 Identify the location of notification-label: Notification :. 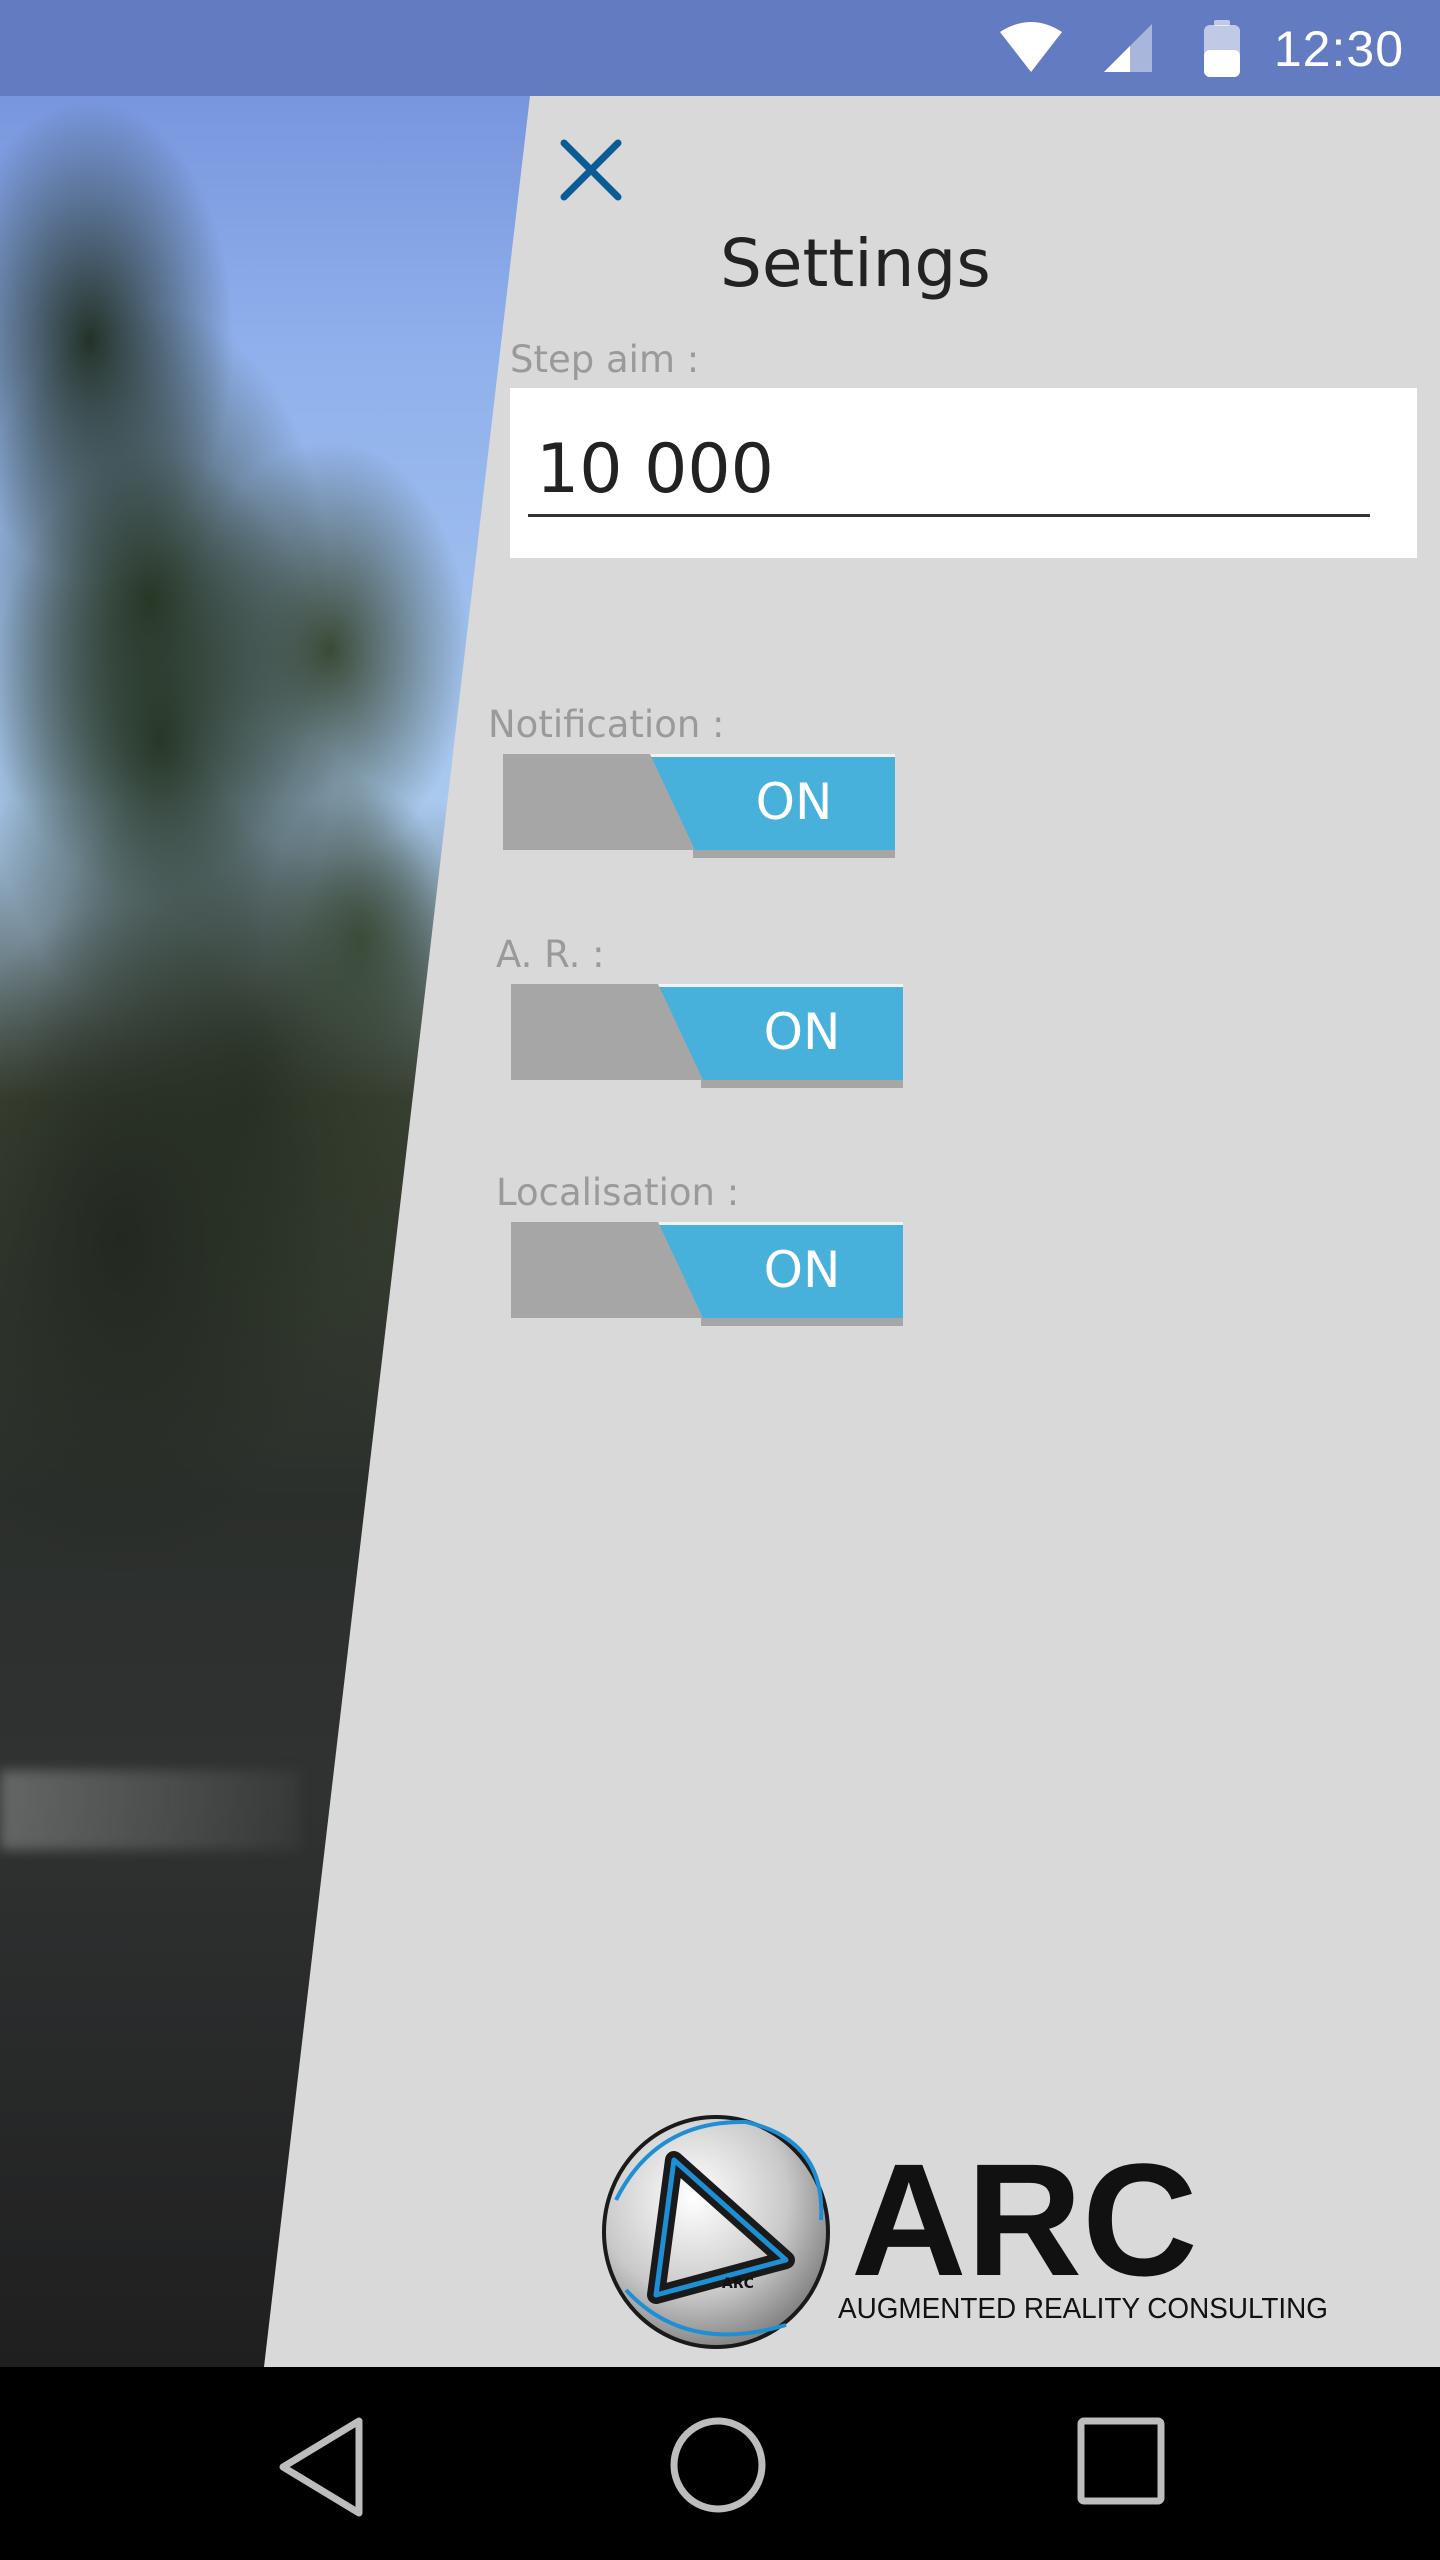
(606, 724).